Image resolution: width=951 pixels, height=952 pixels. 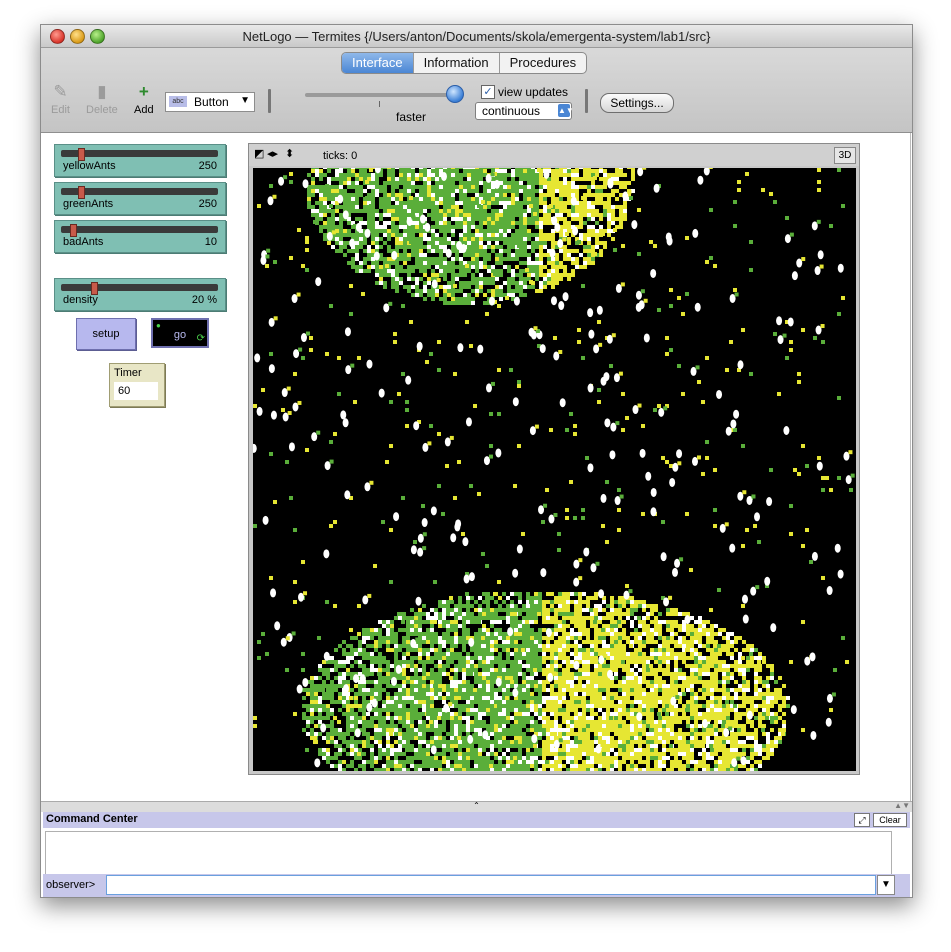 I want to click on resize-vertical-icon: ⬍, so click(x=289, y=154).